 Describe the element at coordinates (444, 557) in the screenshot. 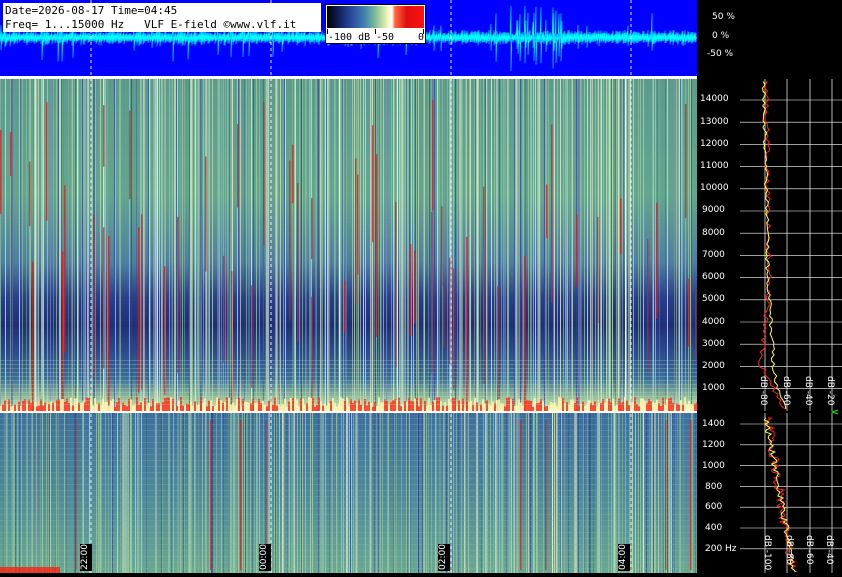

I see `time-label: 02:00` at that location.